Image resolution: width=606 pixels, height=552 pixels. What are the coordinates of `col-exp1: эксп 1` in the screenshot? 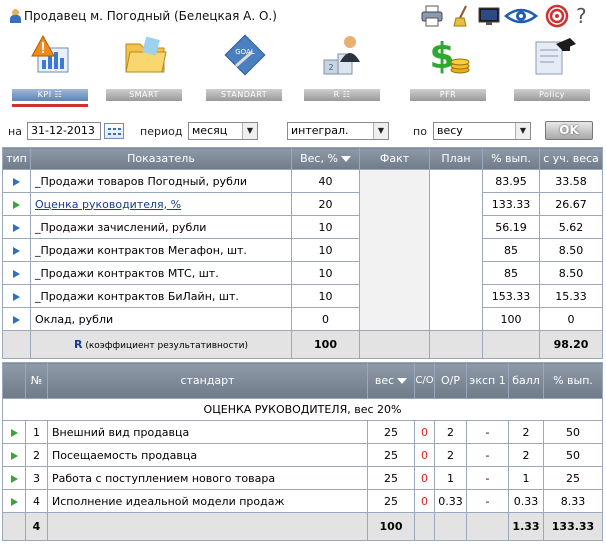 It's located at (487, 380).